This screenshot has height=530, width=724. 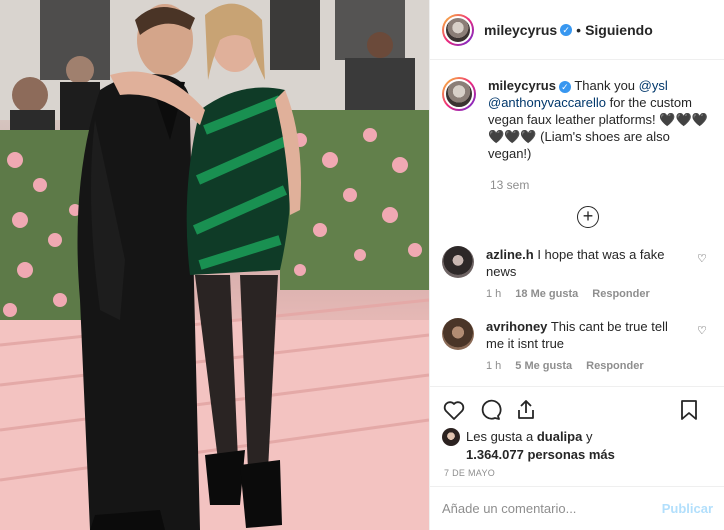 I want to click on caption-avatar, so click(x=459, y=94).